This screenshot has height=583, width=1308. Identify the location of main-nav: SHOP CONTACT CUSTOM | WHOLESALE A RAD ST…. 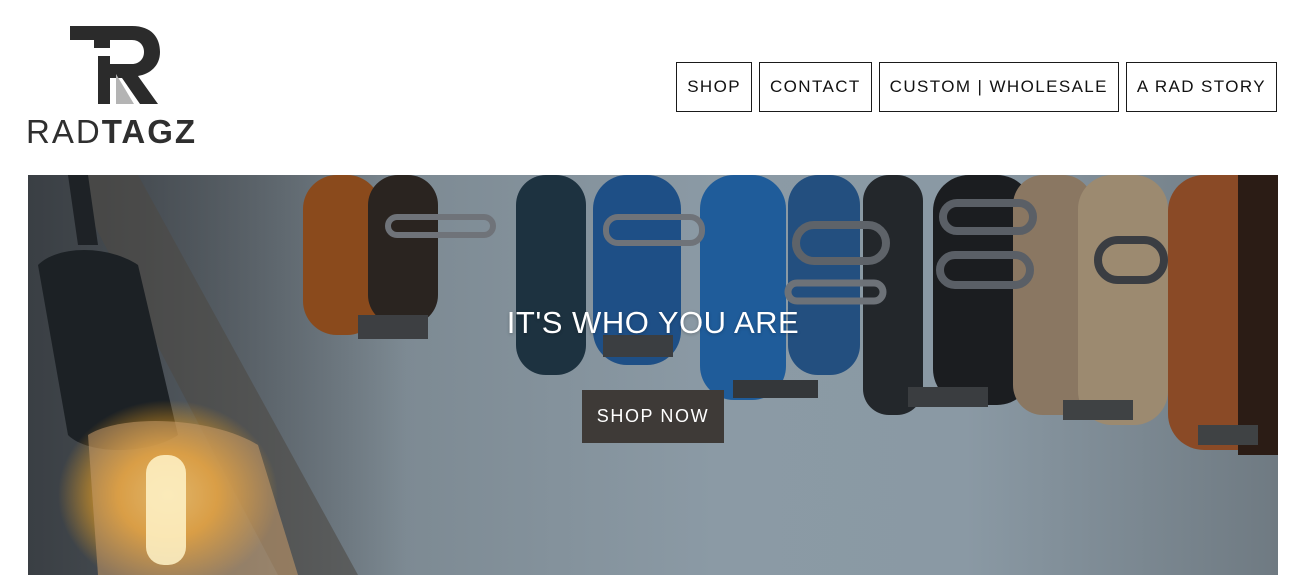
(976, 87).